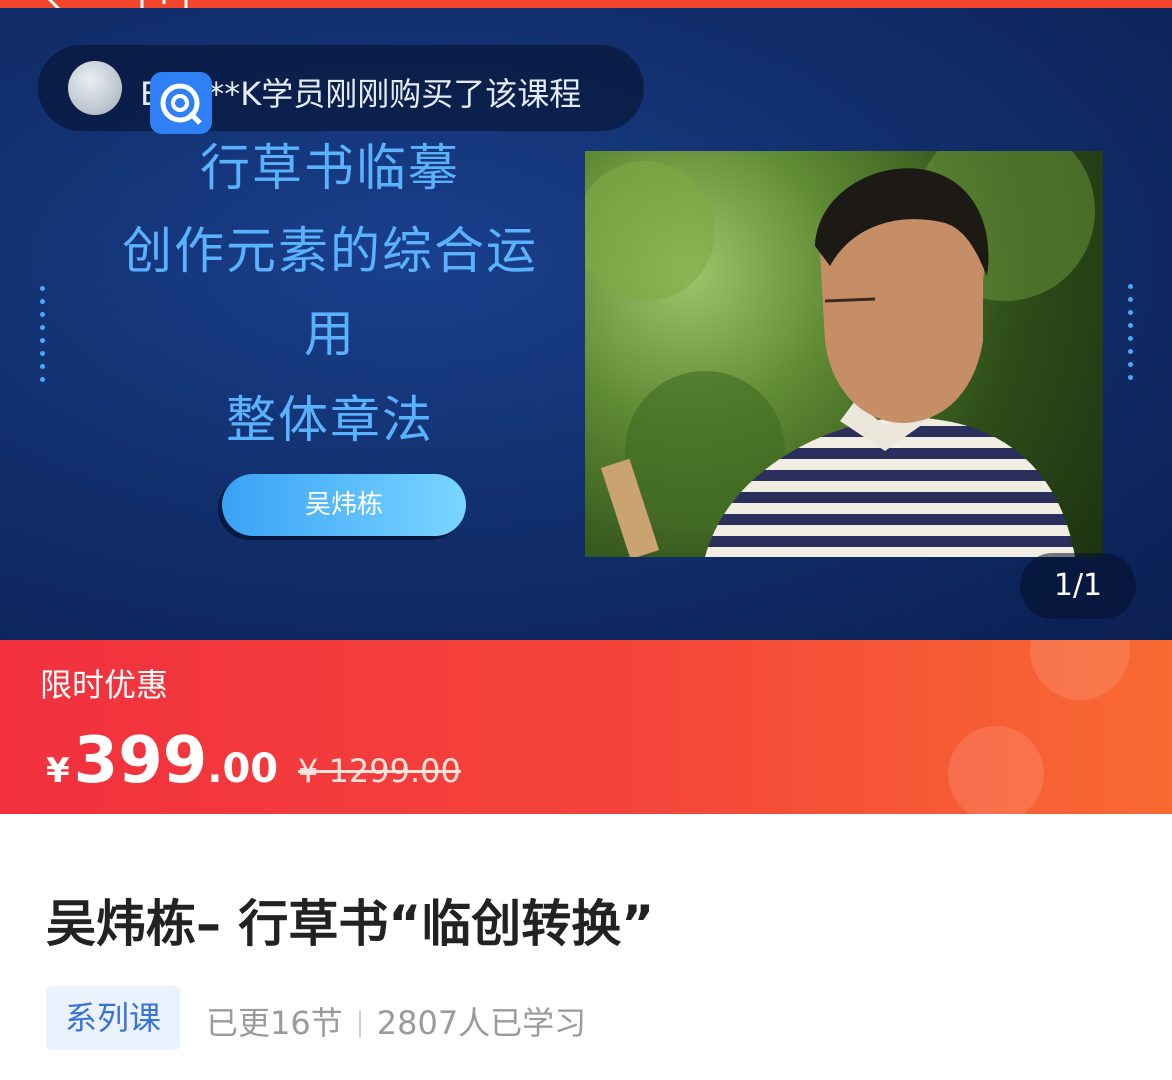 This screenshot has height=1080, width=1172. I want to click on learner-count: 2807人已学习, so click(481, 1023).